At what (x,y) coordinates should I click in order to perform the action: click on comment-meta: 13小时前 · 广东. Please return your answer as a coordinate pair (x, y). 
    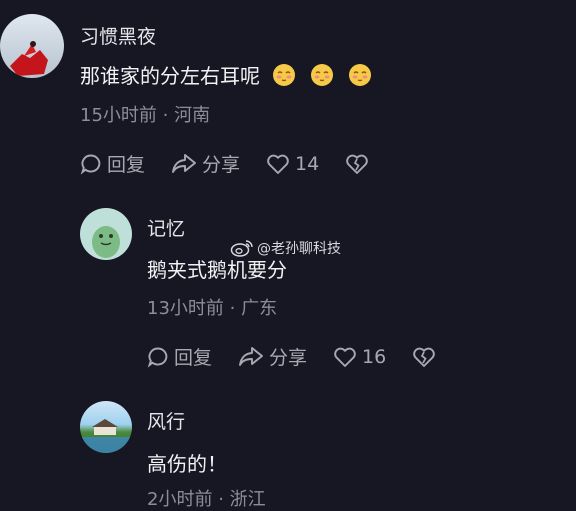
    Looking at the image, I should click on (212, 307).